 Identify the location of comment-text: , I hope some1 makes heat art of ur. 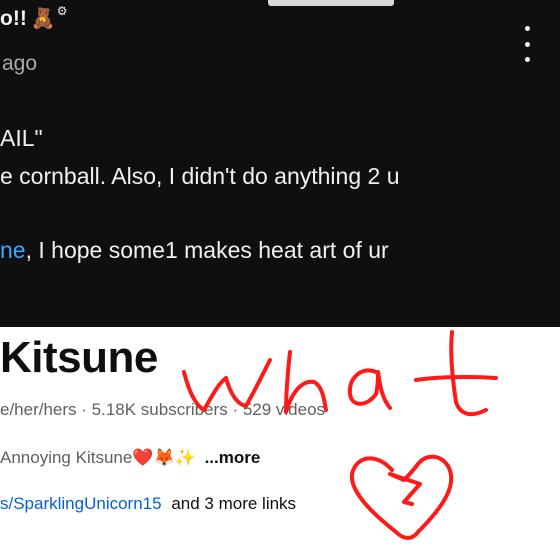
(207, 250).